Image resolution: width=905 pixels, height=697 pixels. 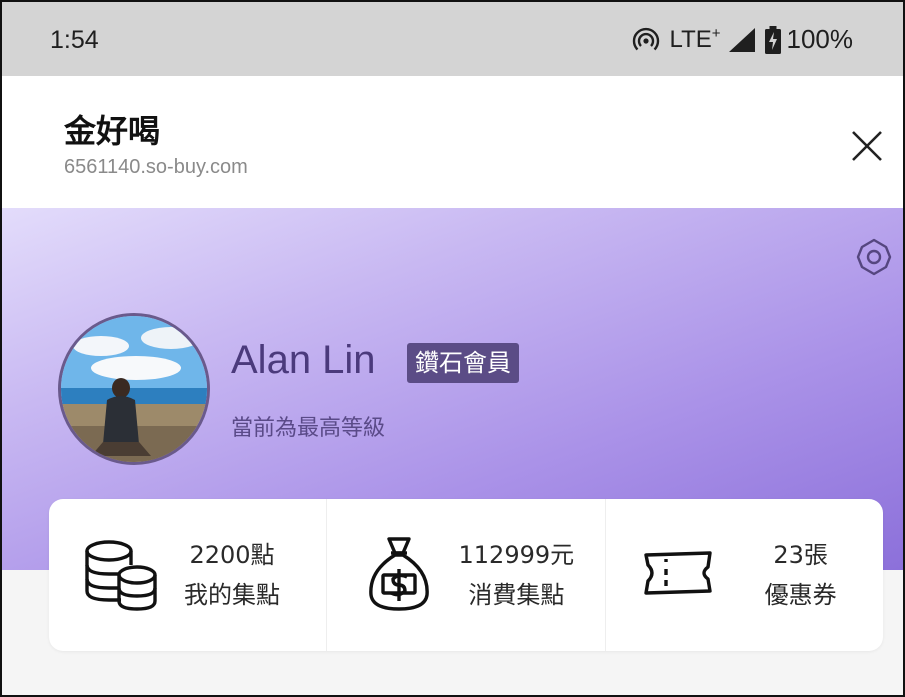 I want to click on stat-spending-value: 112999元, so click(x=516, y=555).